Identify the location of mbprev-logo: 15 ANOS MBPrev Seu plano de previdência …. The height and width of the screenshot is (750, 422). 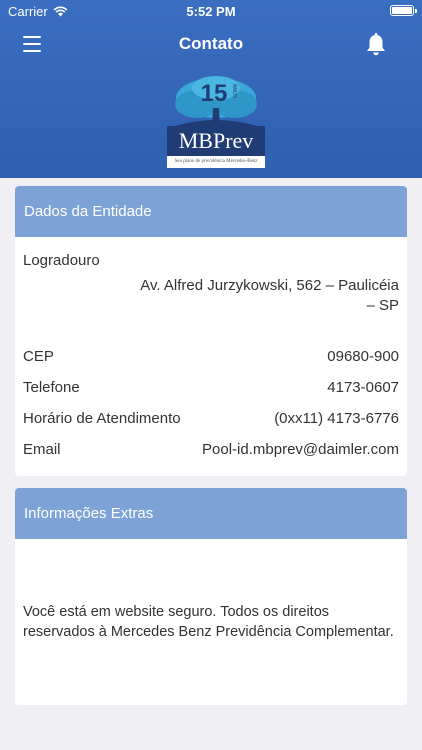
(216, 122).